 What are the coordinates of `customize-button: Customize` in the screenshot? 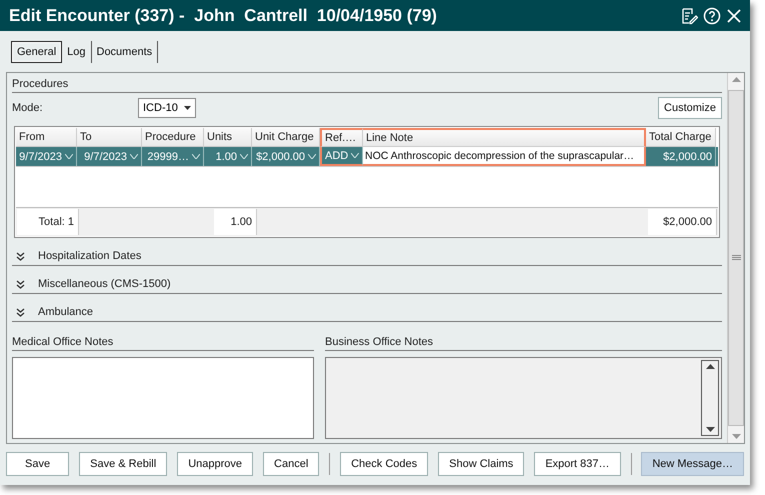 It's located at (690, 108).